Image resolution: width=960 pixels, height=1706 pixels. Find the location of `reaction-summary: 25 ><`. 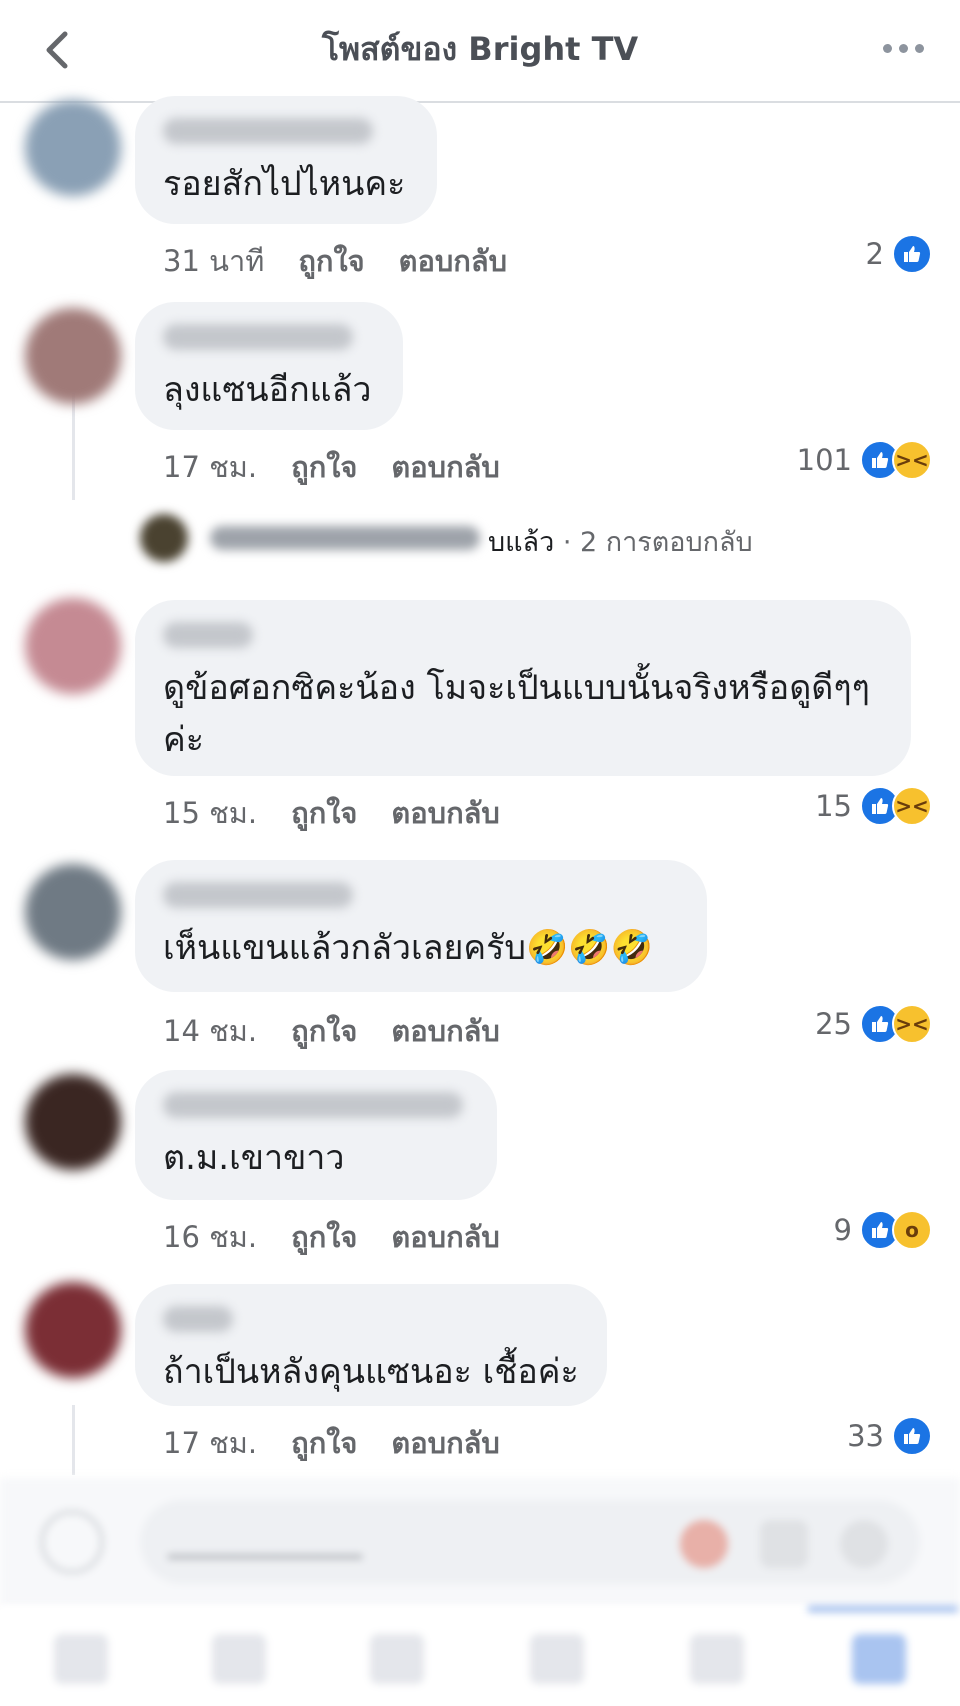

reaction-summary: 25 >< is located at coordinates (873, 1024).